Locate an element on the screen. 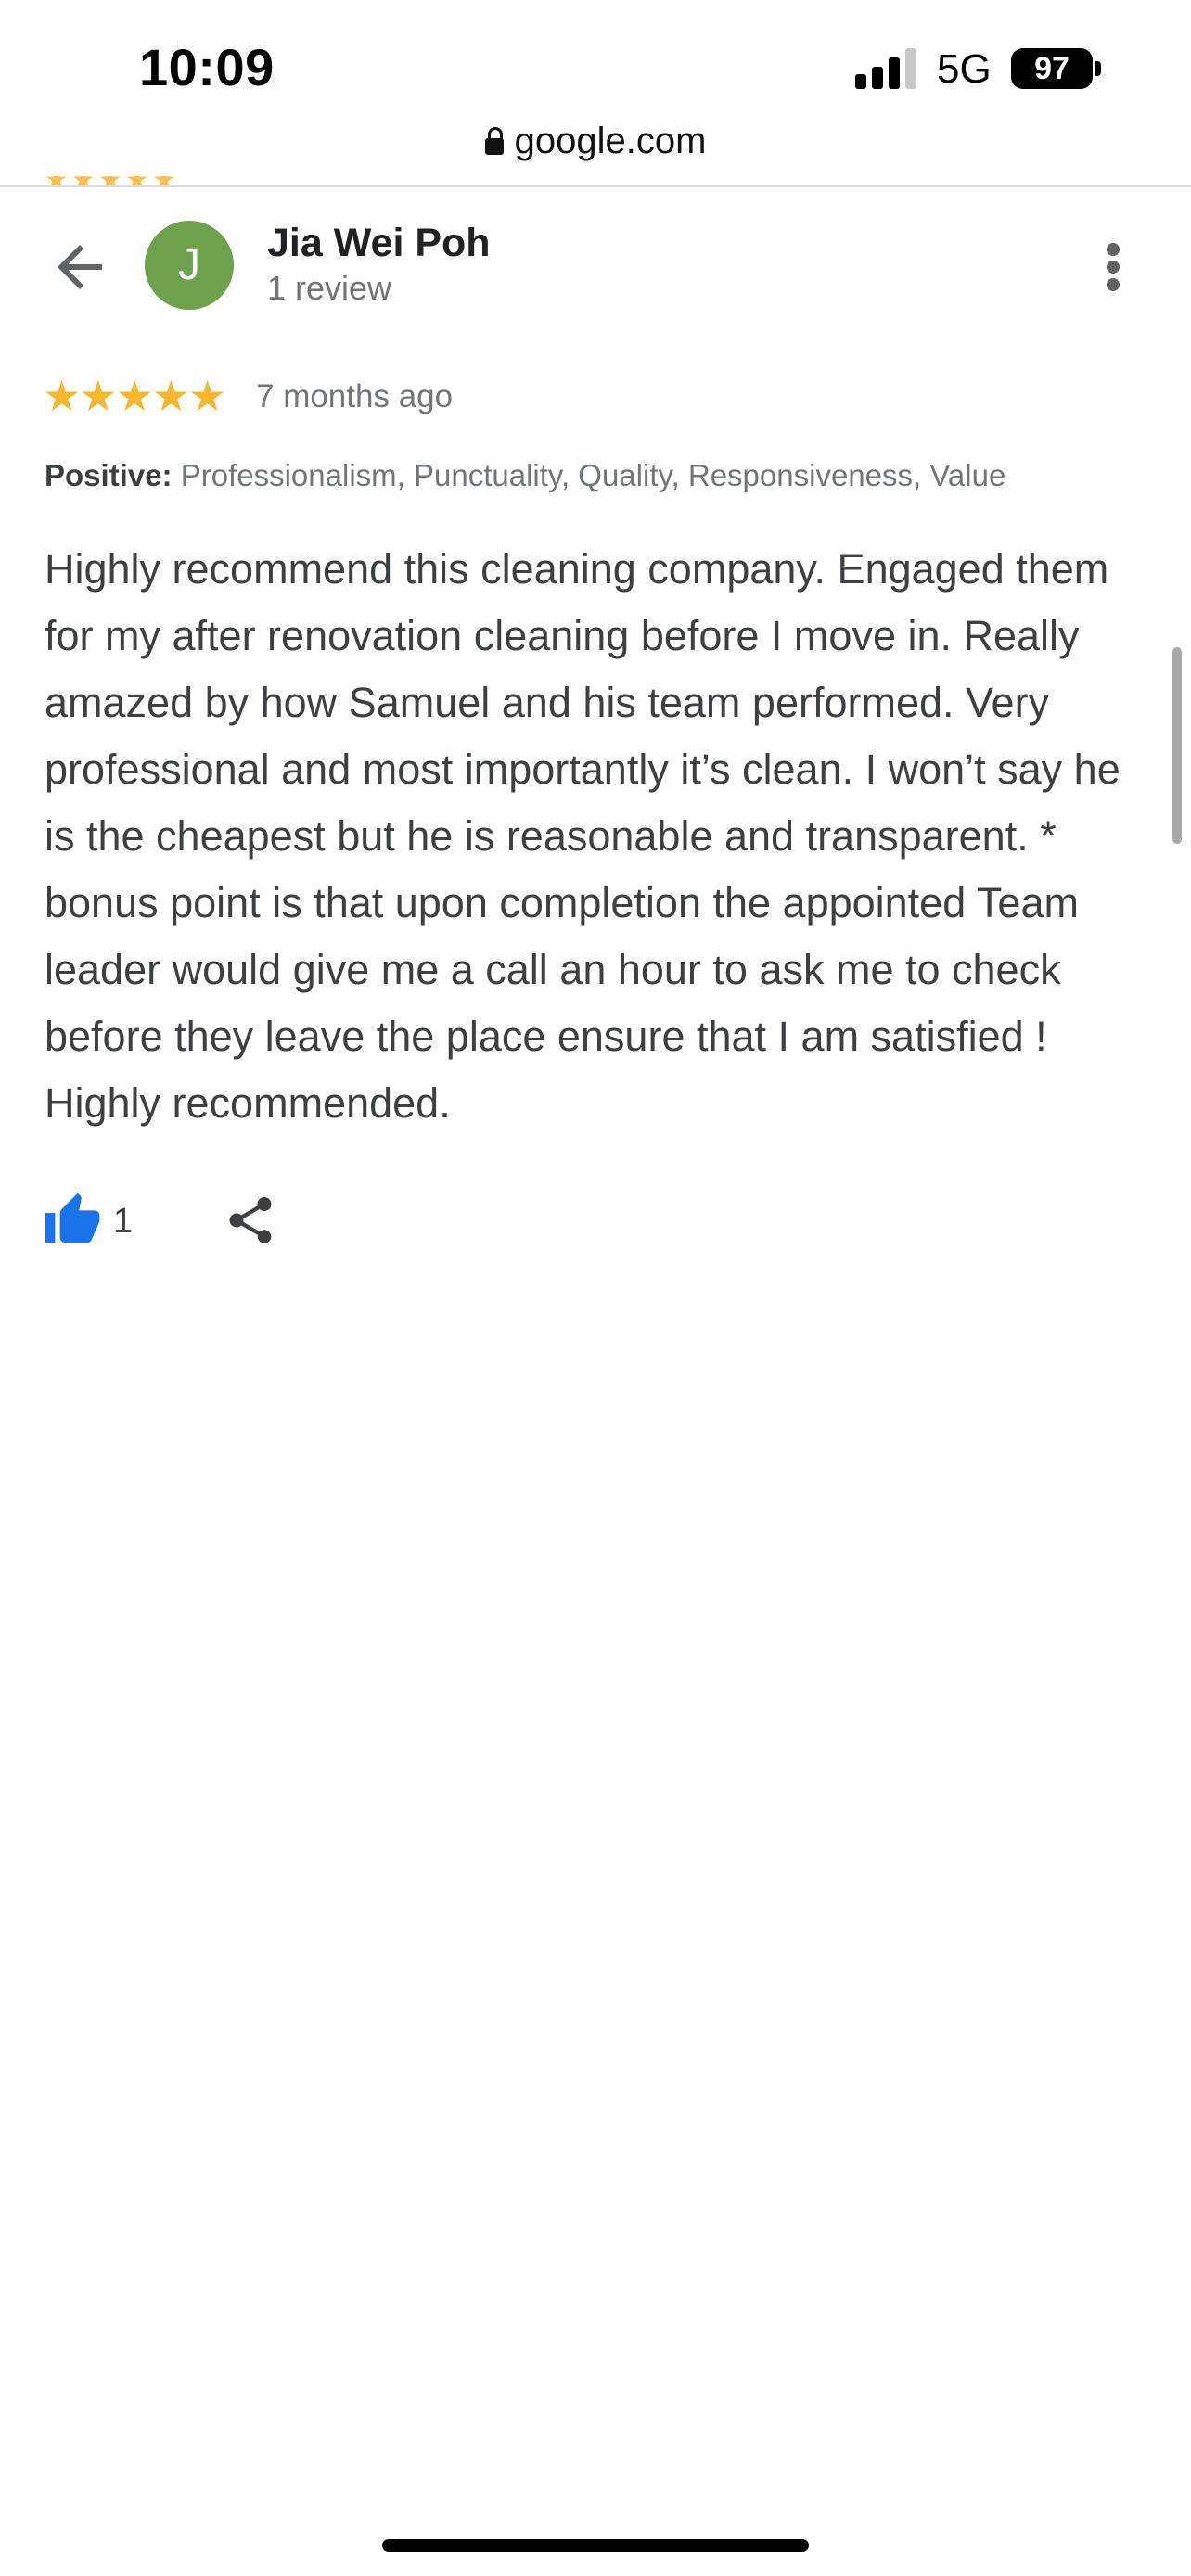 The image size is (1191, 2576). star-rating: ★★★★★ is located at coordinates (134, 396).